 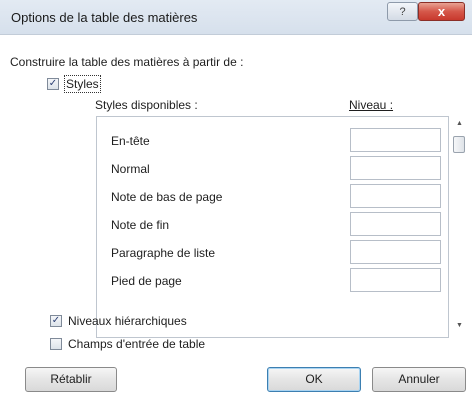 What do you see at coordinates (273, 254) in the screenshot?
I see `list-item: Paragraphe de liste` at bounding box center [273, 254].